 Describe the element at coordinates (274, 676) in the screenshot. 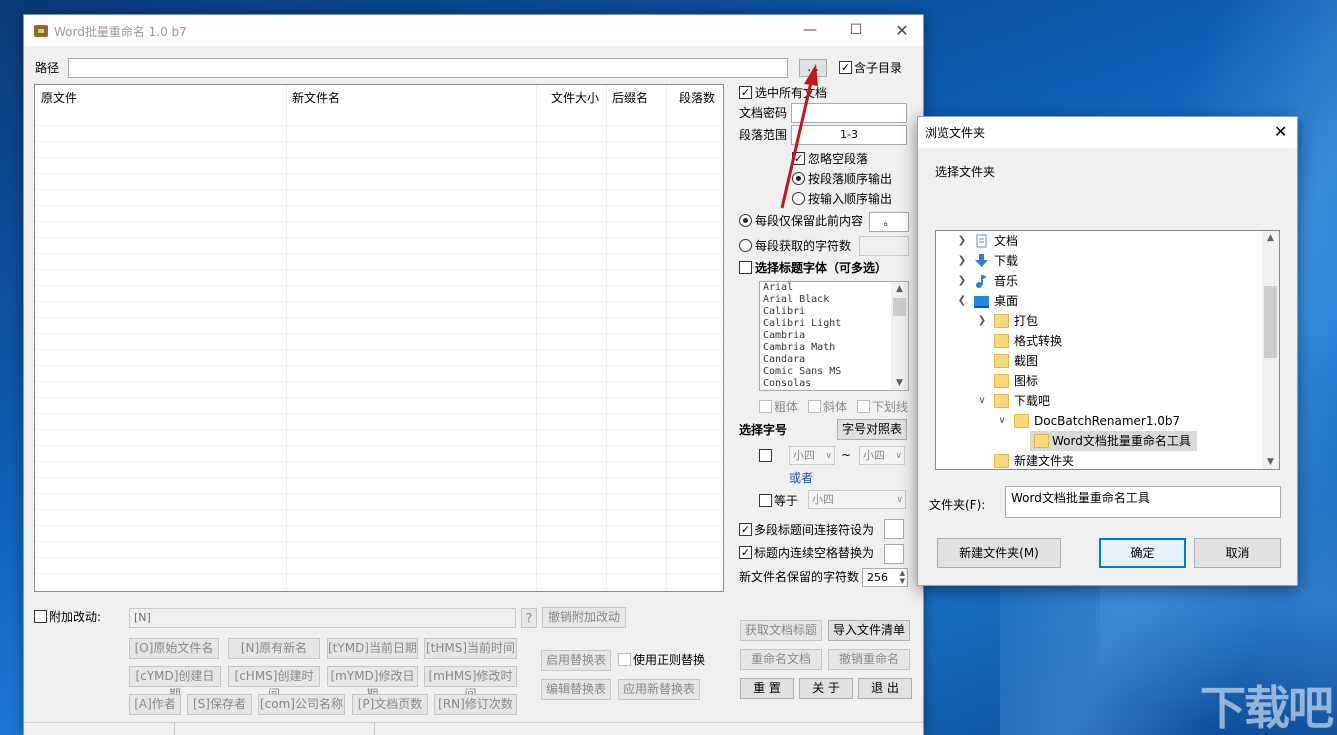

I see `token-create-time-button: [cHMS]创建时间` at that location.